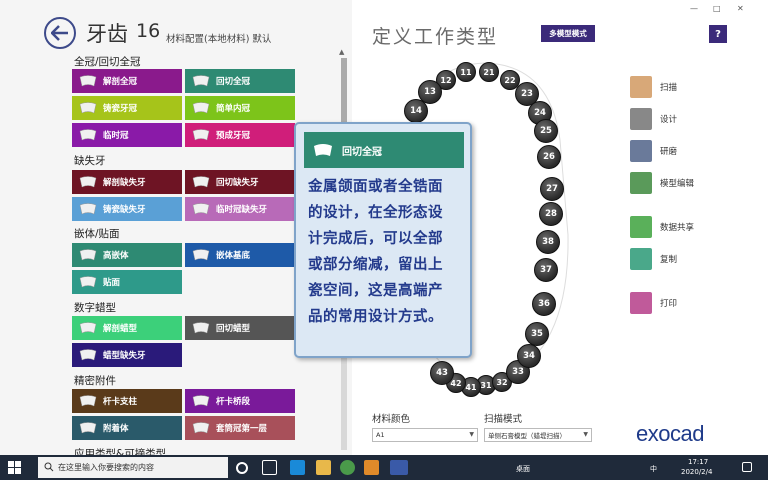 The width and height of the screenshot is (768, 480). What do you see at coordinates (425, 435) in the screenshot?
I see `material-color-select: A1 ▼` at bounding box center [425, 435].